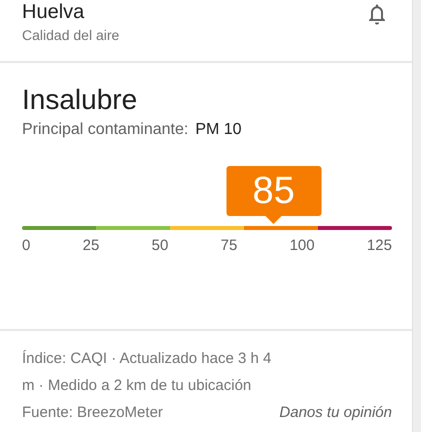  I want to click on scale-tick-label: 0, so click(26, 245).